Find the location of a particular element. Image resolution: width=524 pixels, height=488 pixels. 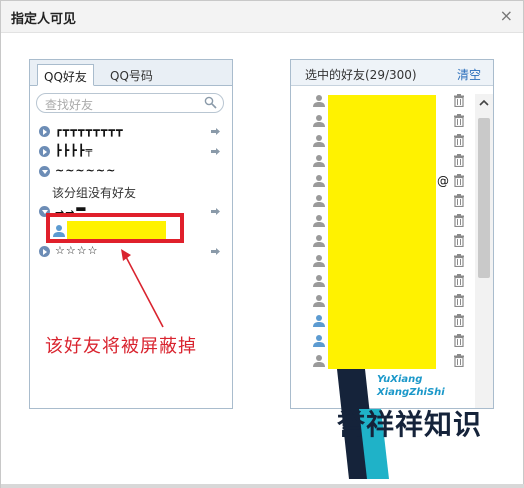

dialog-title: 指定人可见 is located at coordinates (44, 19).